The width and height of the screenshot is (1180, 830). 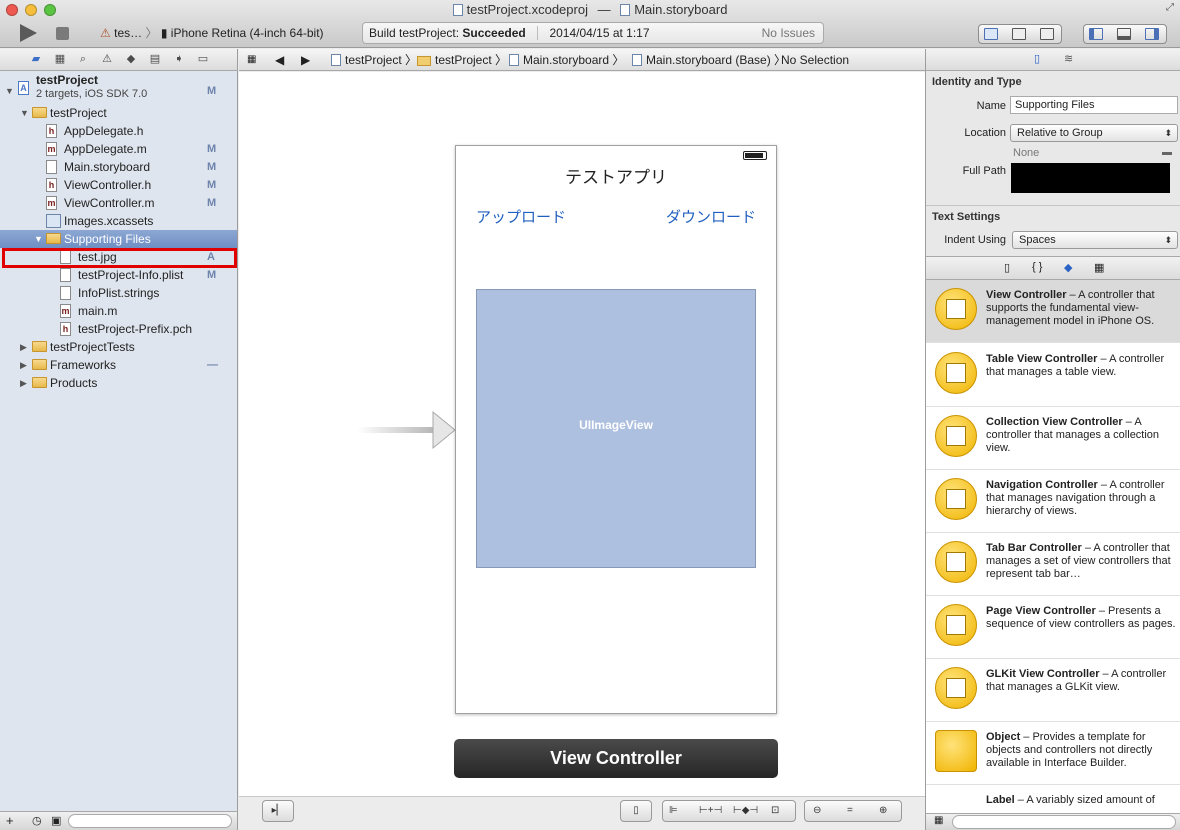 What do you see at coordinates (118, 185) in the screenshot?
I see `navigator-item: h ViewController.h M` at bounding box center [118, 185].